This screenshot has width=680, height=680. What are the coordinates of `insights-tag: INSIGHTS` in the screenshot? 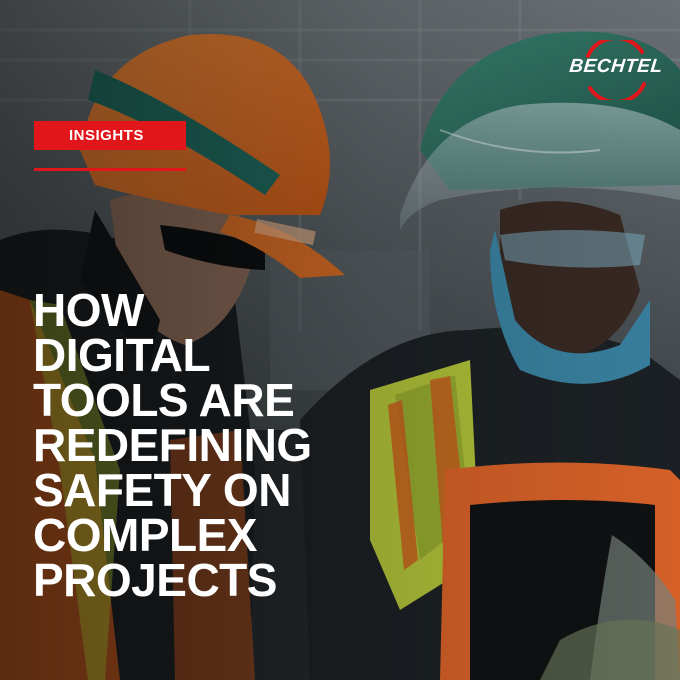 It's located at (110, 135).